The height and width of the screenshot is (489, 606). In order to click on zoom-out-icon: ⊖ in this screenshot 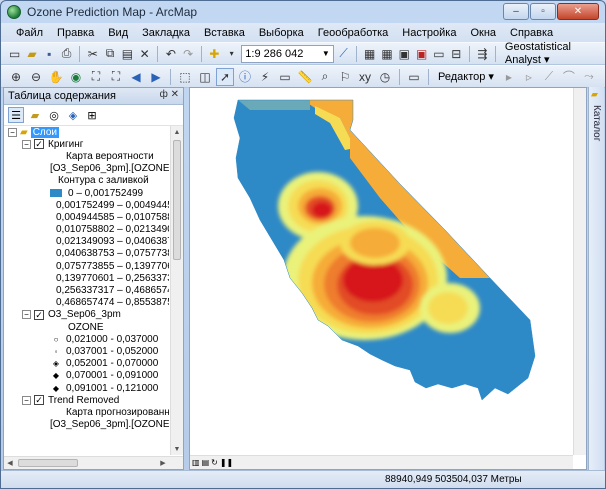, I will do `click(36, 77)`.